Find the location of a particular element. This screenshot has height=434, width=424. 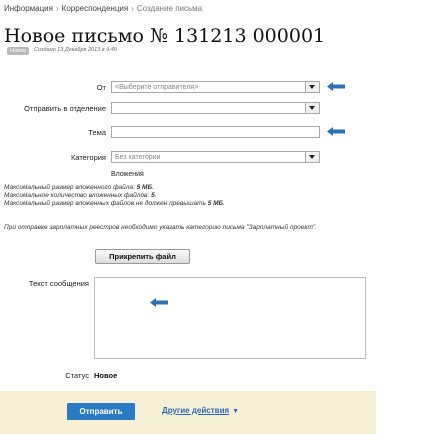

breadcrumb-item-current: Создание письма is located at coordinates (169, 8).